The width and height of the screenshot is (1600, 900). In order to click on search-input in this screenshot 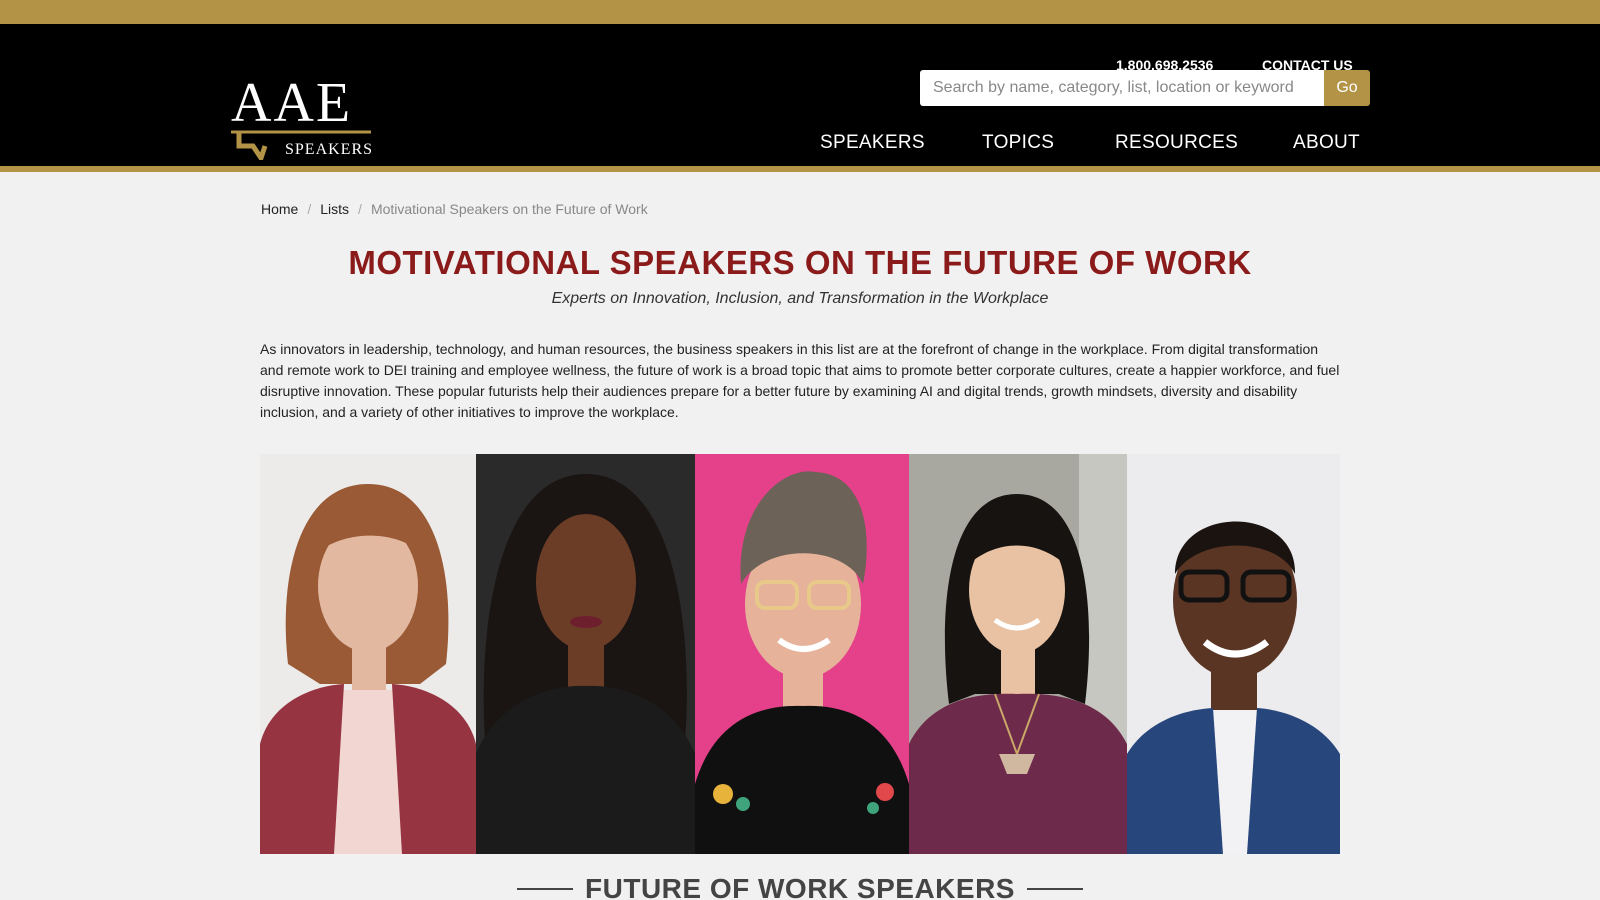, I will do `click(1122, 88)`.